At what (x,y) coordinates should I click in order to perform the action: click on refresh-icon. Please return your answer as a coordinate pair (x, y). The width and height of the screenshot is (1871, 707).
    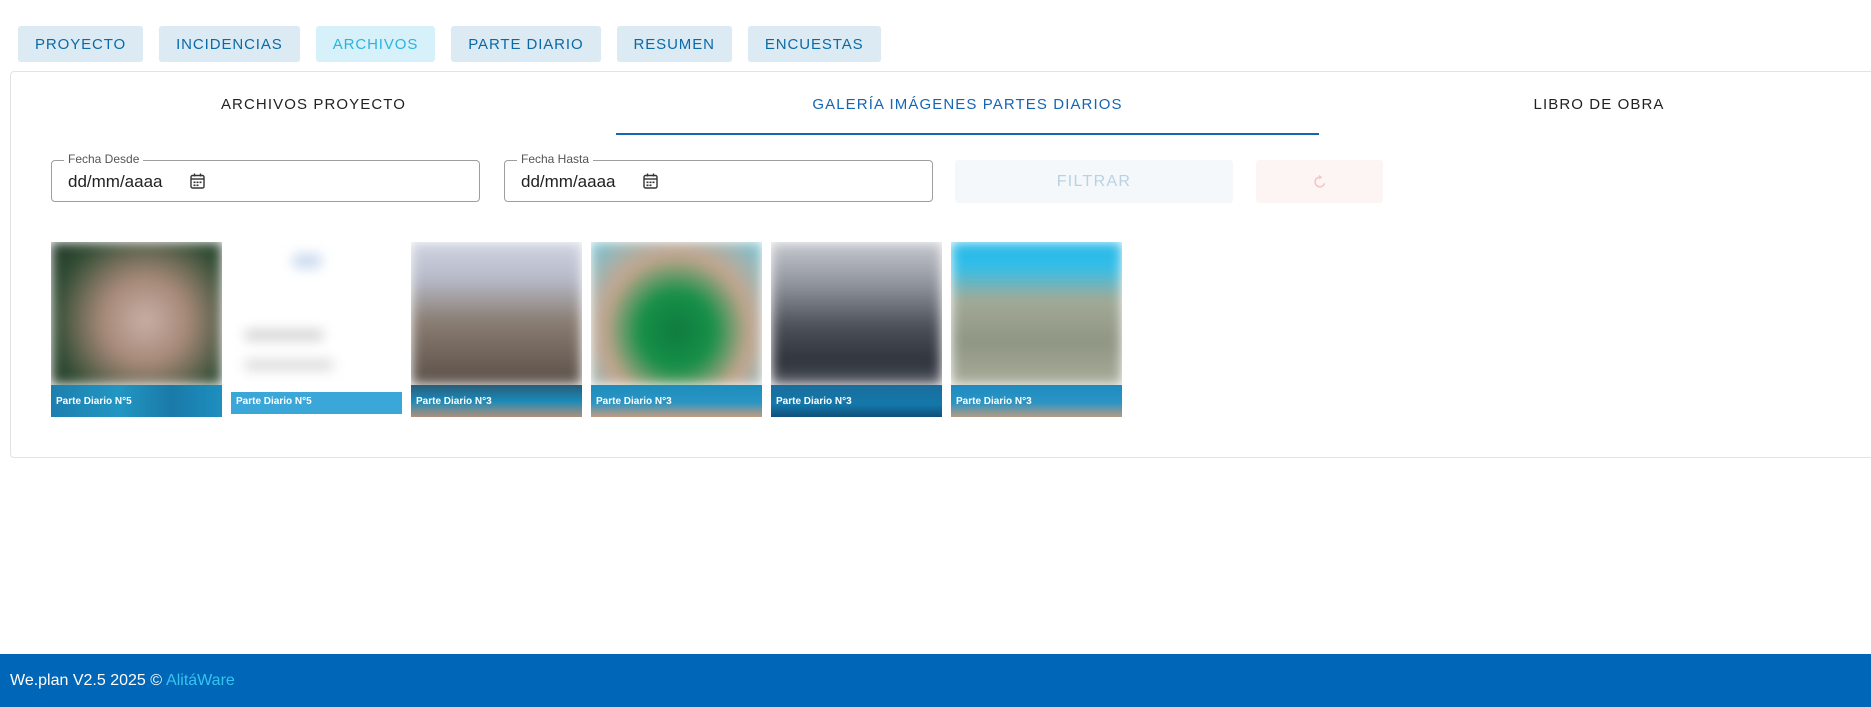
    Looking at the image, I should click on (1319, 181).